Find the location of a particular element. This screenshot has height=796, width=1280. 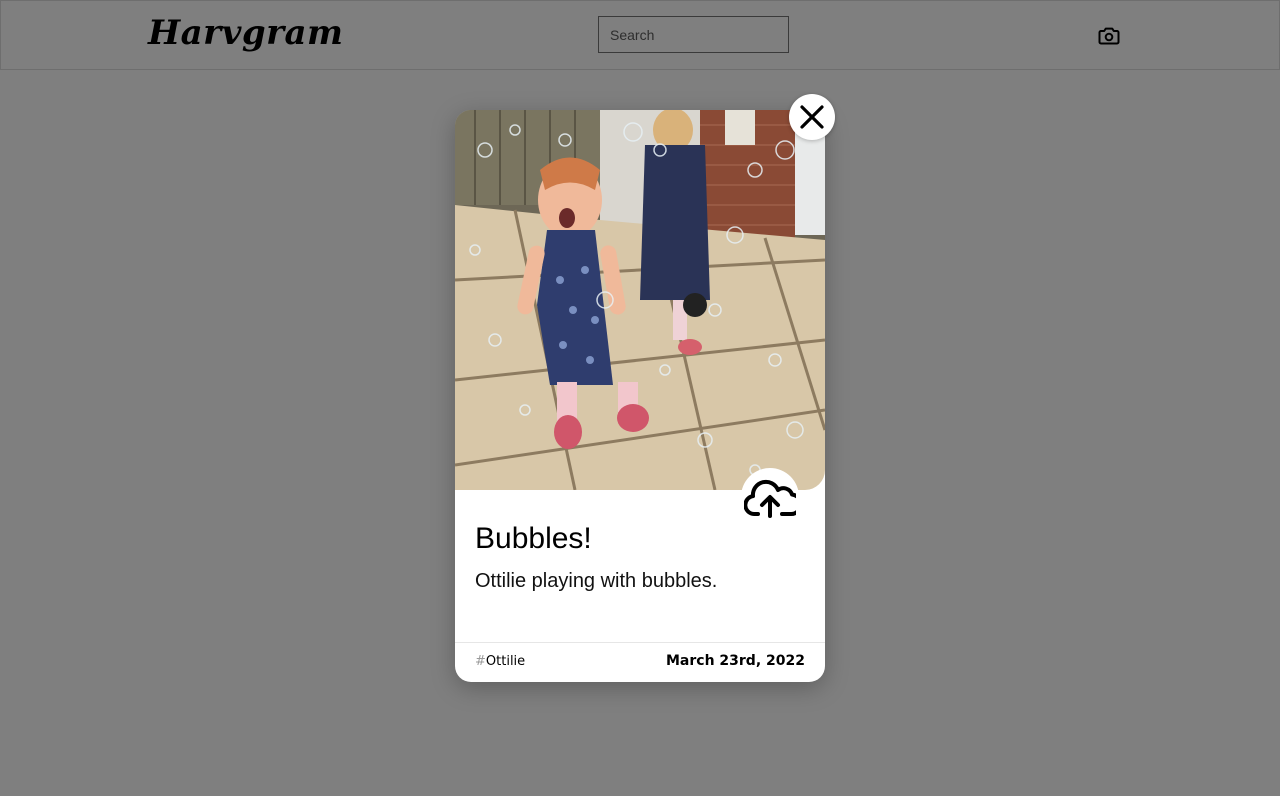

cloud-upload-icon is located at coordinates (770, 497).